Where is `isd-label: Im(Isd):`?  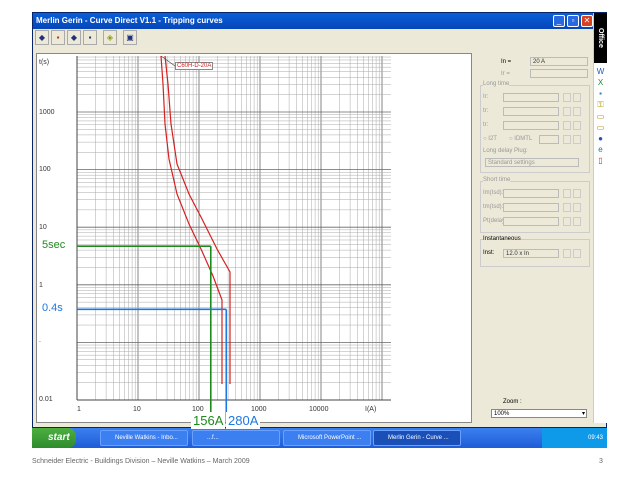 isd-label: Im(Isd): is located at coordinates (493, 193).